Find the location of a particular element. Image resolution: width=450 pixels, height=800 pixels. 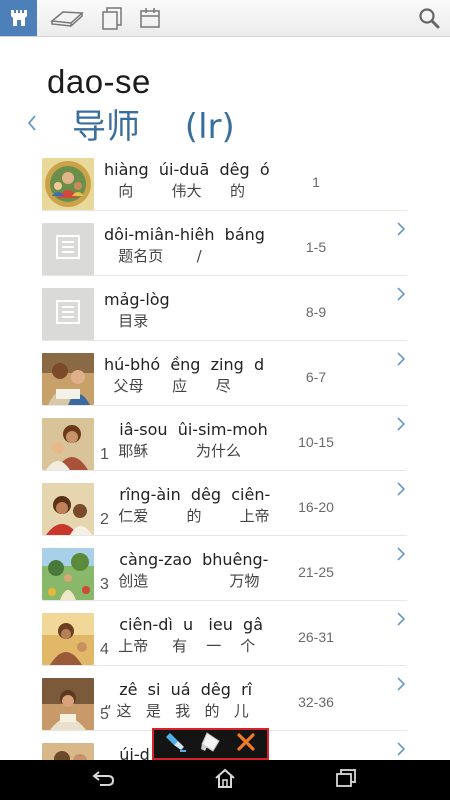

chapter-title: rîng-àin dêg ciên- 仁爱 的 上帝 is located at coordinates (194, 508).